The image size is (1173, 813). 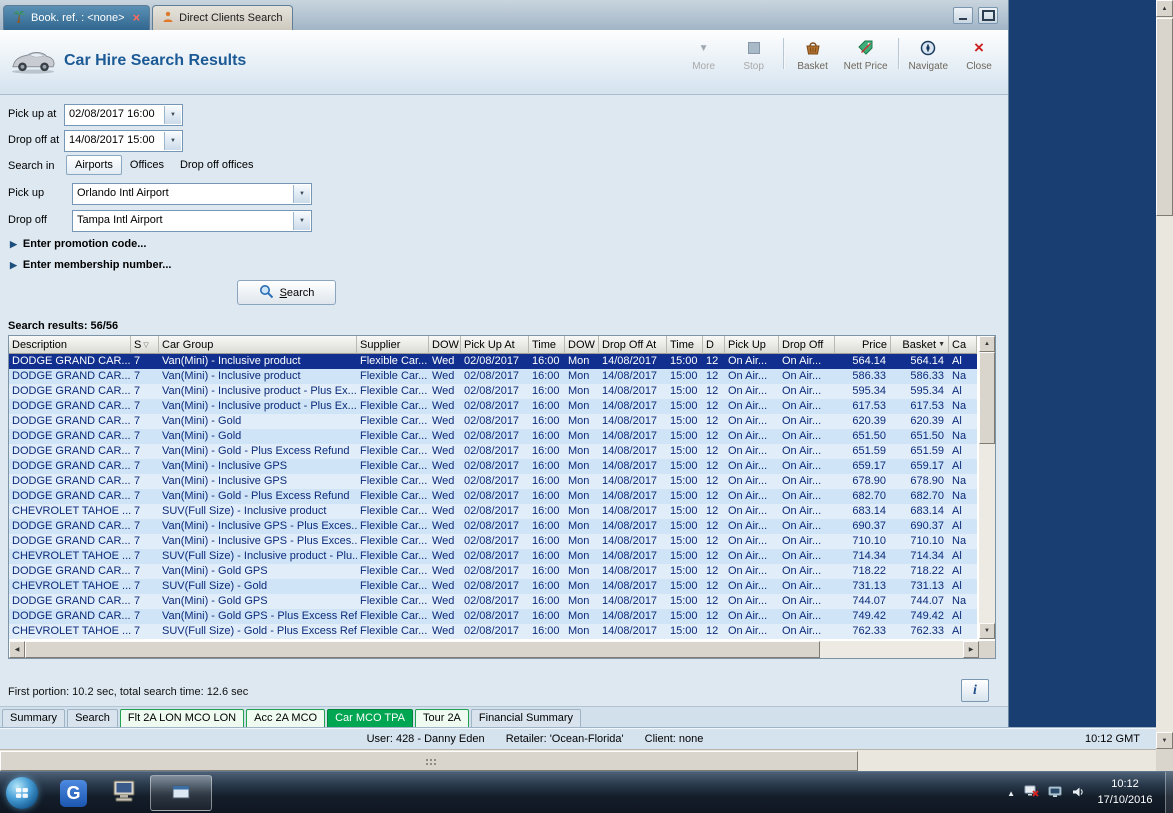 I want to click on navigate-button: Navigate, so click(x=928, y=53).